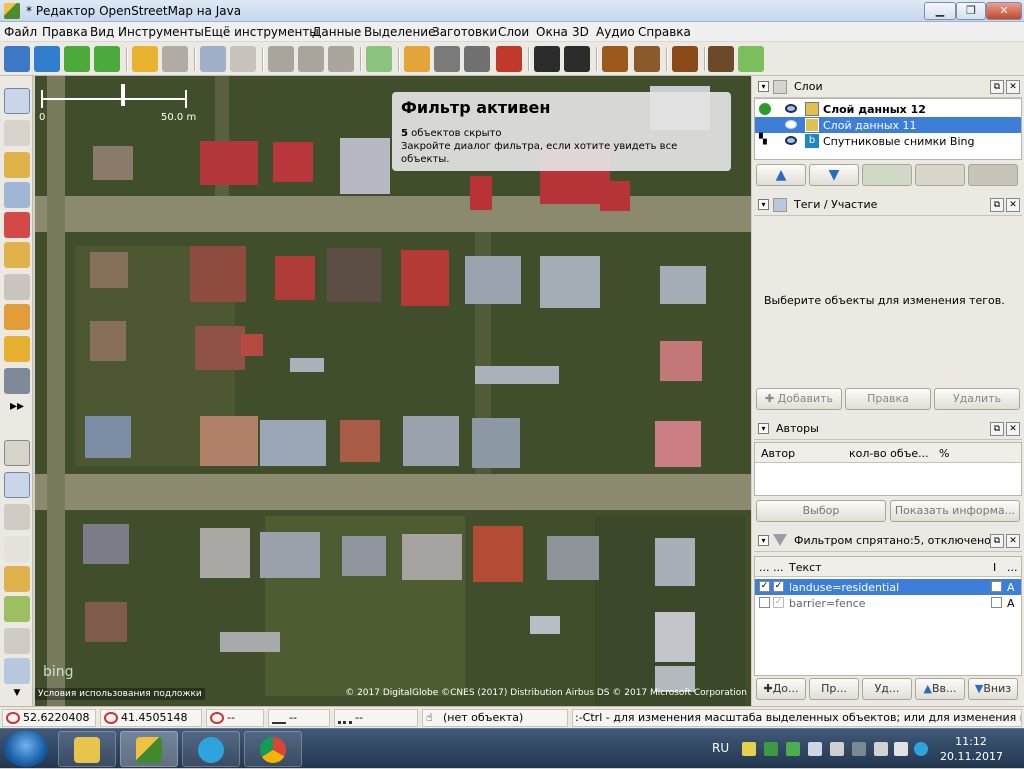 The image size is (1024, 769). What do you see at coordinates (17, 609) in the screenshot?
I see `notes-icon` at bounding box center [17, 609].